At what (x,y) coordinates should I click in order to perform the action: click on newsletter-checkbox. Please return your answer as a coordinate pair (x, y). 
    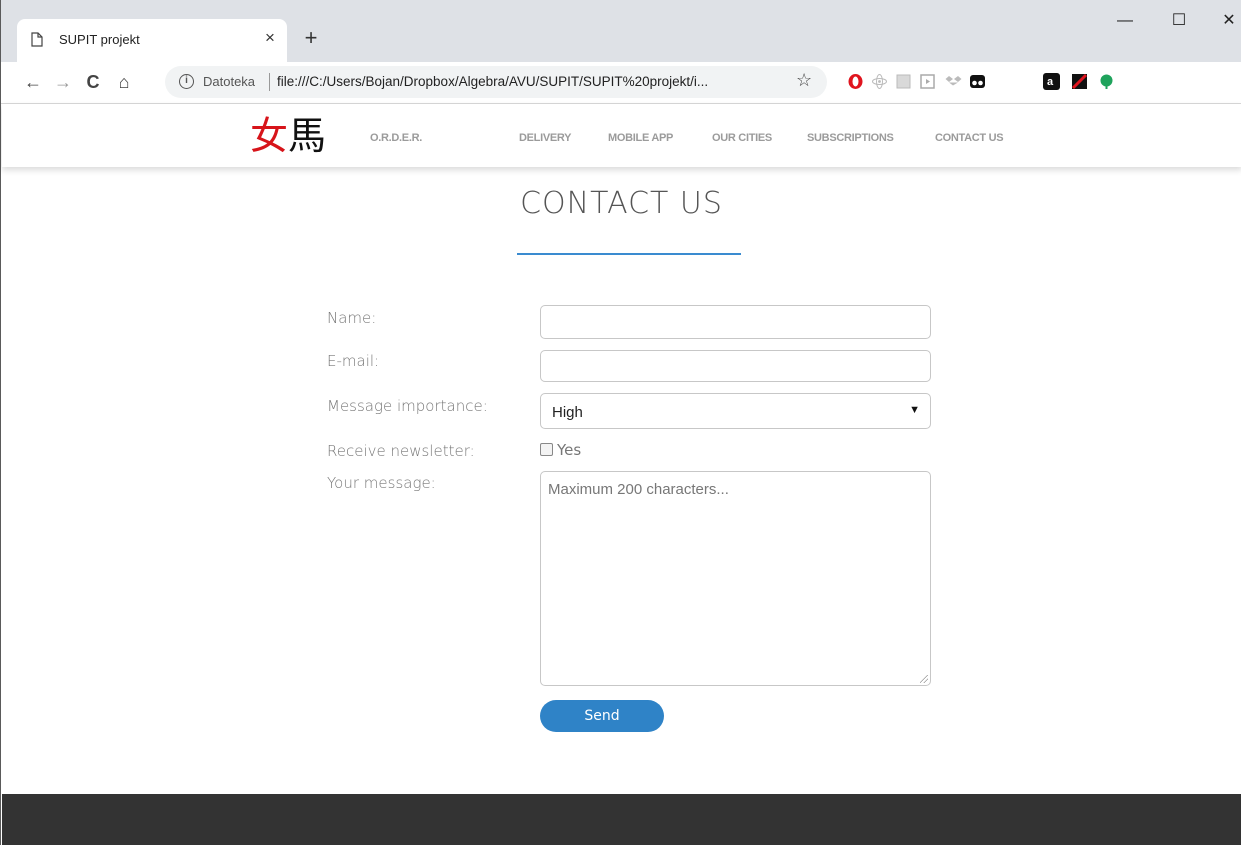
    Looking at the image, I should click on (546, 449).